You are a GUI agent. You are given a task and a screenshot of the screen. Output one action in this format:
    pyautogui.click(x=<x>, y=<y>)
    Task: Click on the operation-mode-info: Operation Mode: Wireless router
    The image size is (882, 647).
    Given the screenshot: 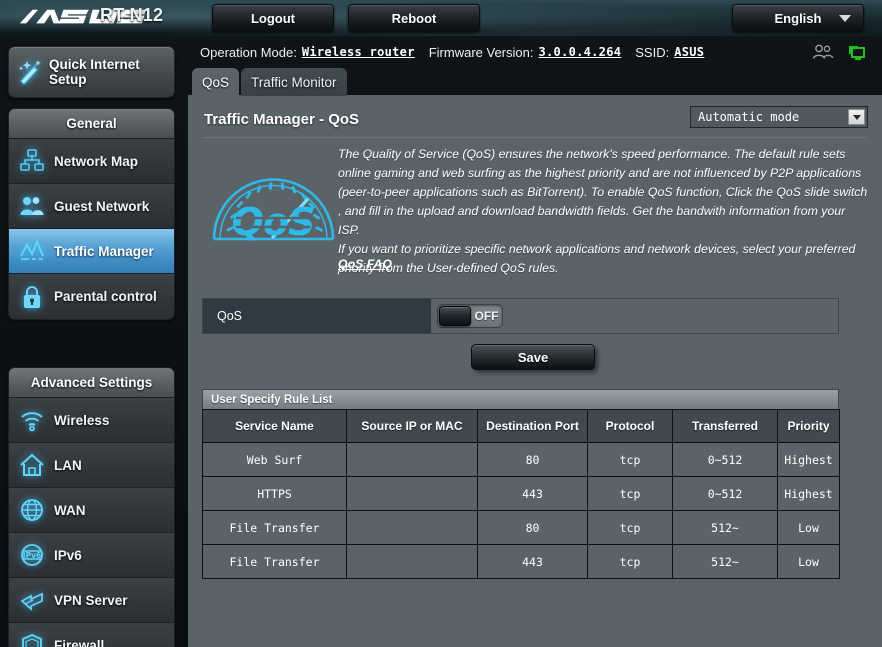 What is the action you would take?
    pyautogui.click(x=307, y=52)
    